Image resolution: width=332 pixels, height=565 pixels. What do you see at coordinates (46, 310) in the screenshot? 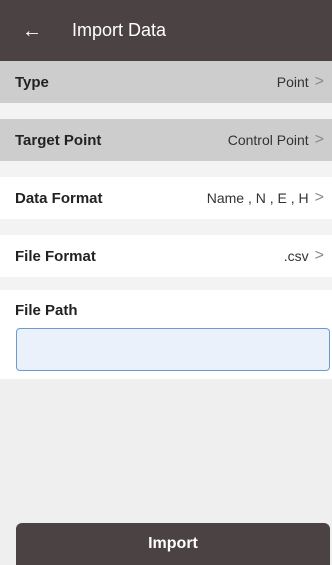
I see `file-path-label: File Path` at bounding box center [46, 310].